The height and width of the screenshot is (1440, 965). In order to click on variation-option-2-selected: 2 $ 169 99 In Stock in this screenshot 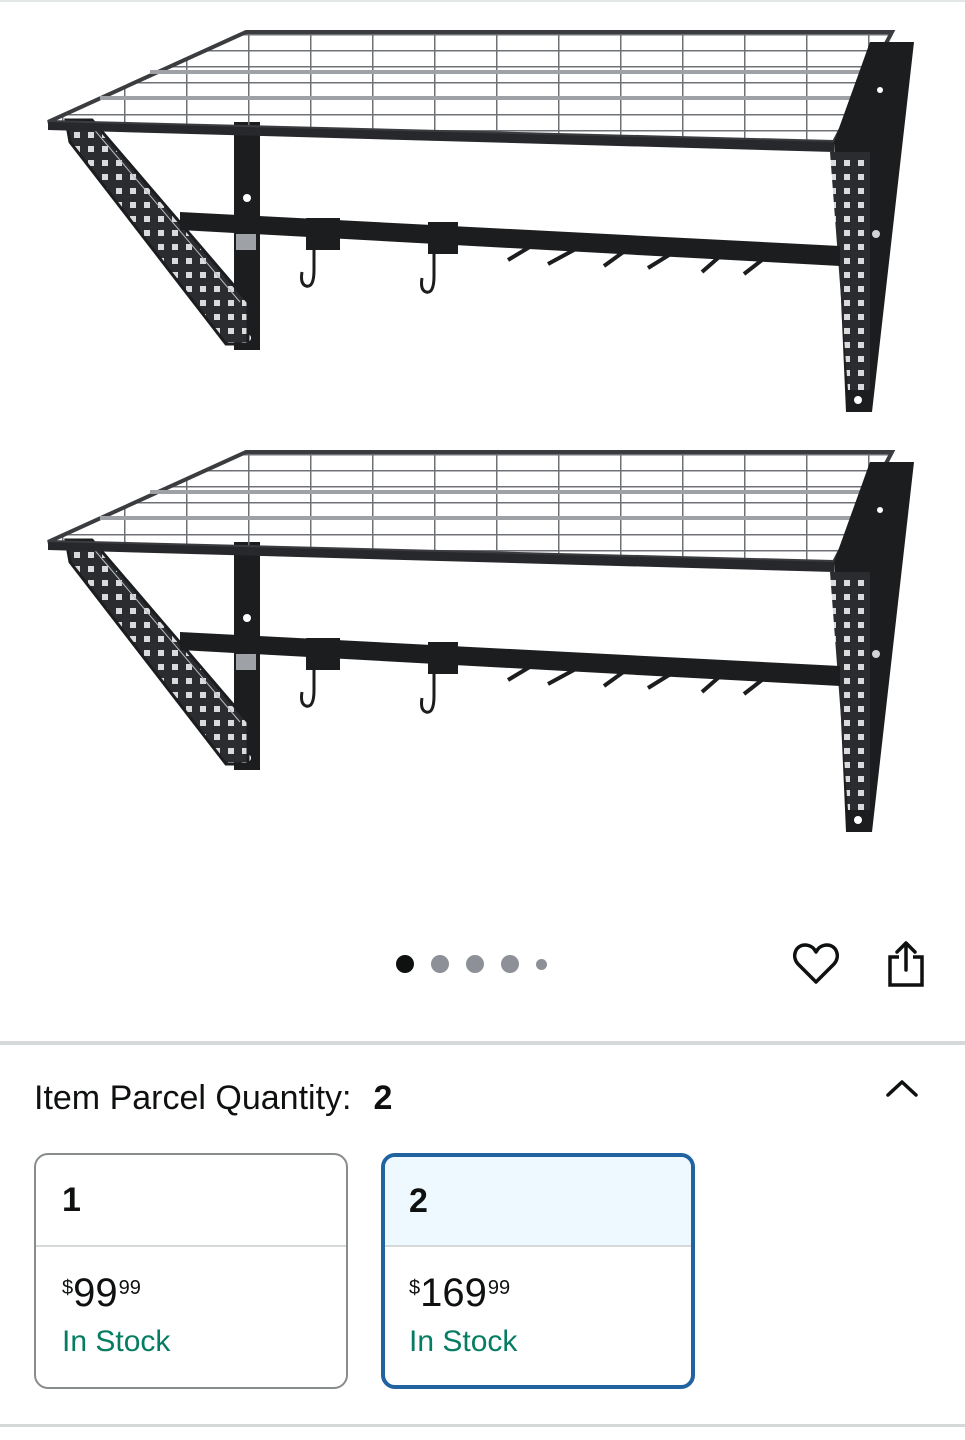, I will do `click(538, 1271)`.